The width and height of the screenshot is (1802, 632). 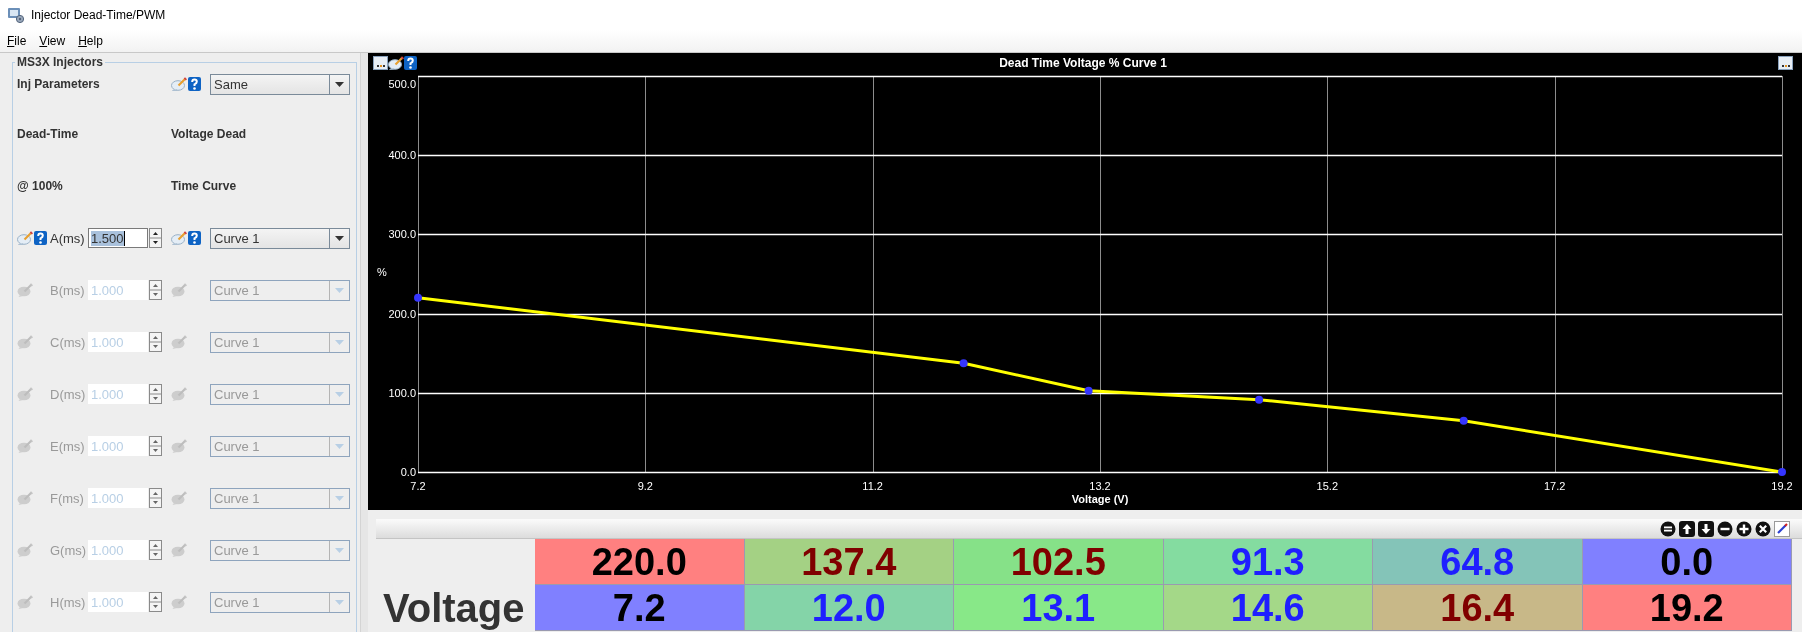 What do you see at coordinates (382, 272) in the screenshot?
I see `axis-title: %` at bounding box center [382, 272].